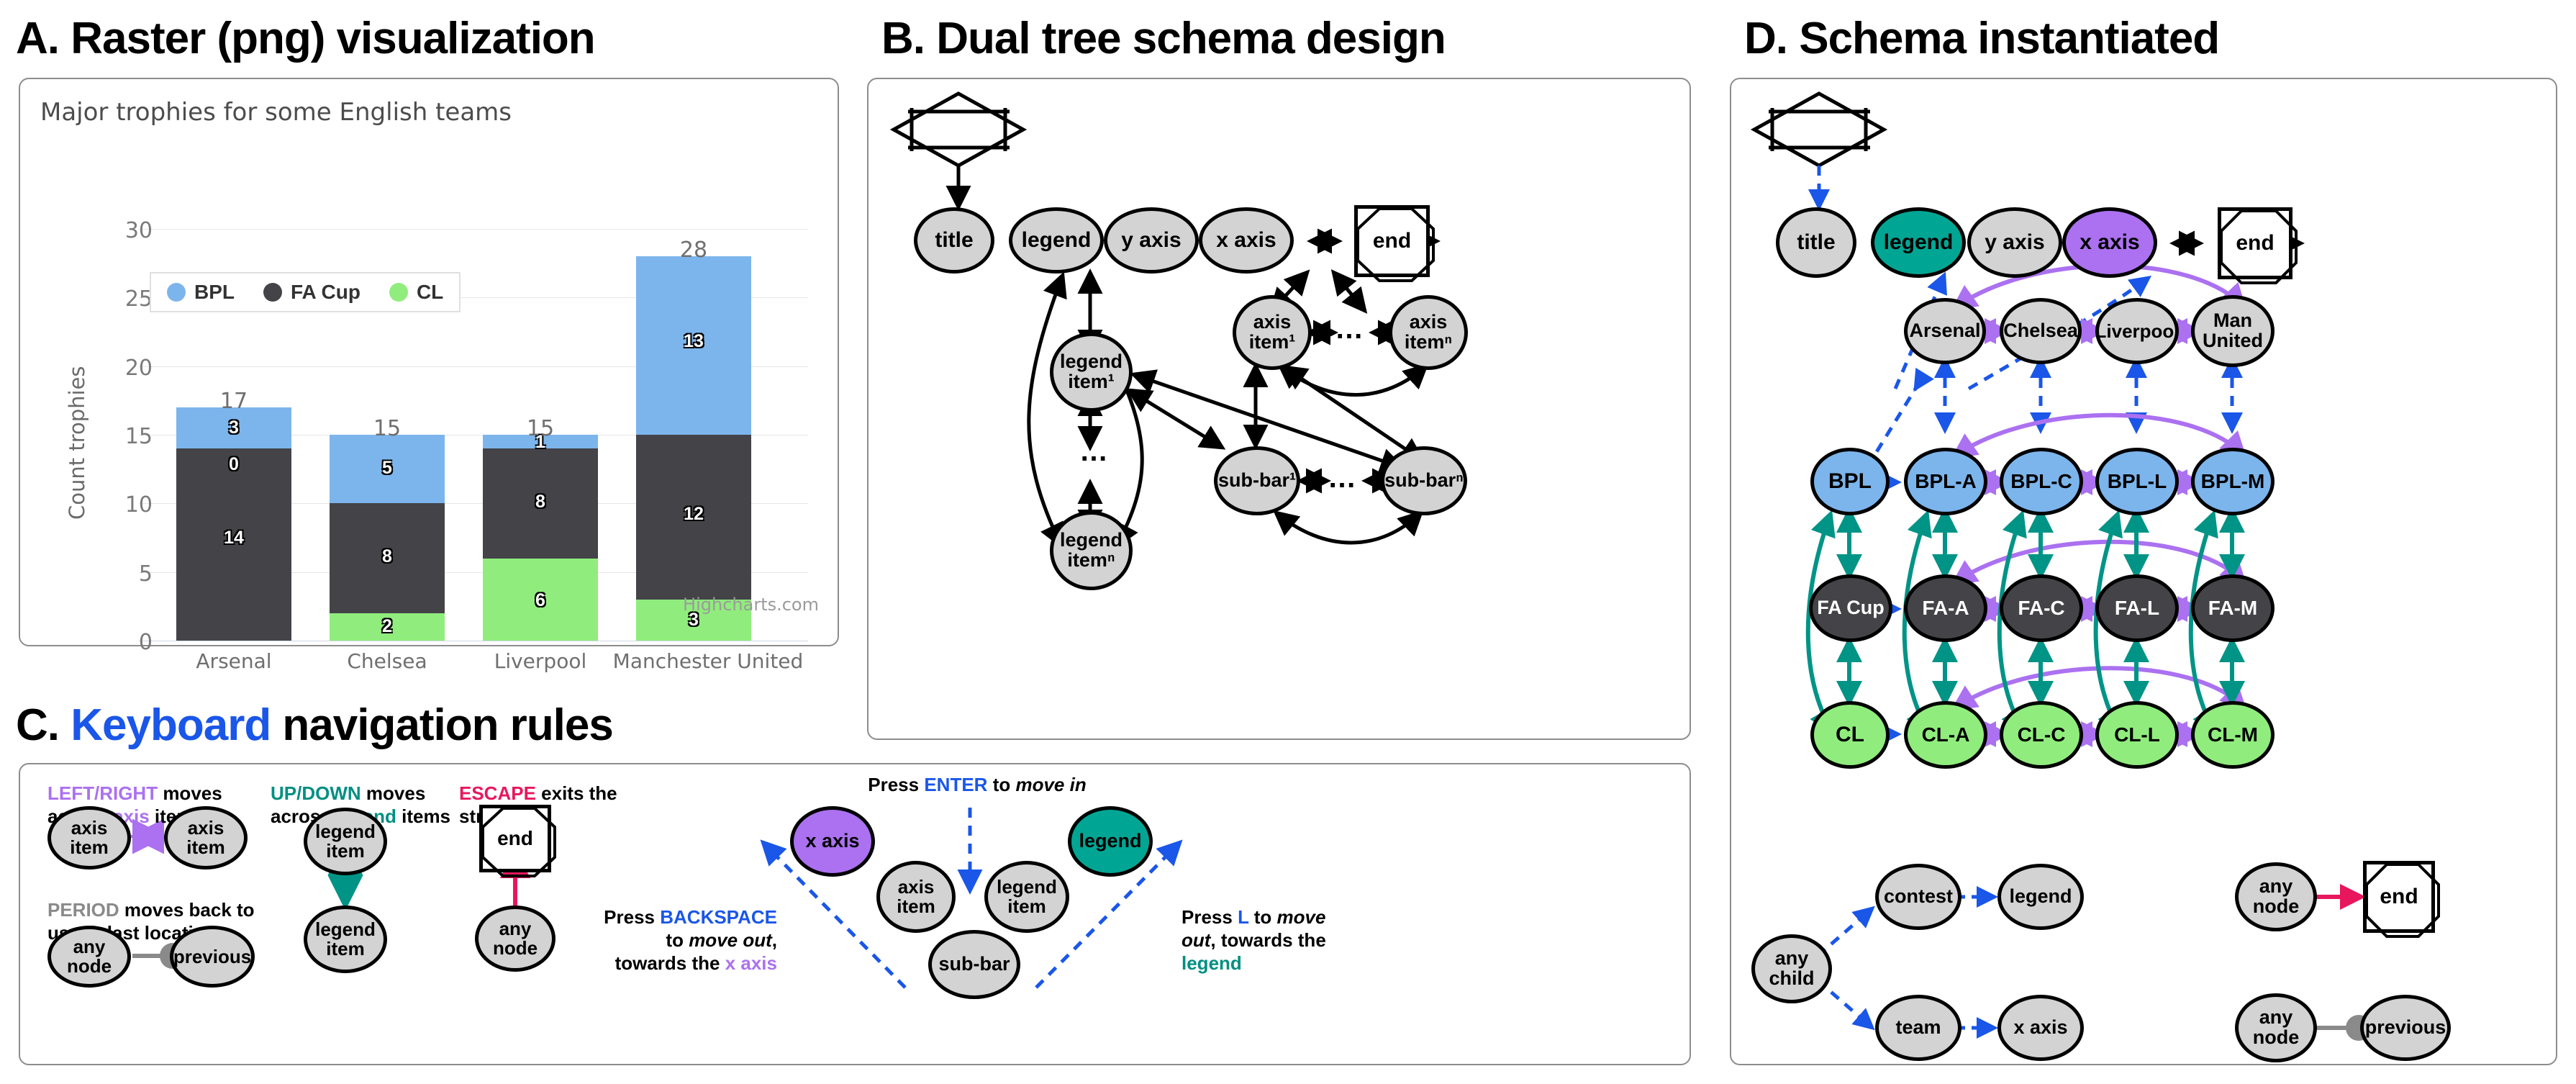 The width and height of the screenshot is (2576, 1084). I want to click on node-facup-root: FA Cup, so click(1850, 608).